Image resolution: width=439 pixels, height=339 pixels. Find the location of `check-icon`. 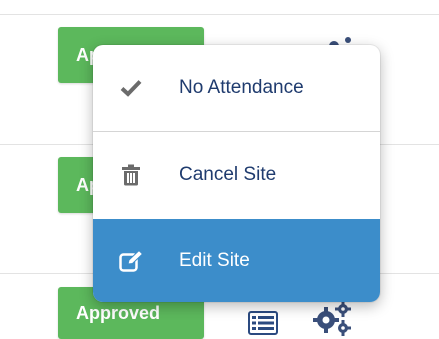

check-icon is located at coordinates (131, 88).